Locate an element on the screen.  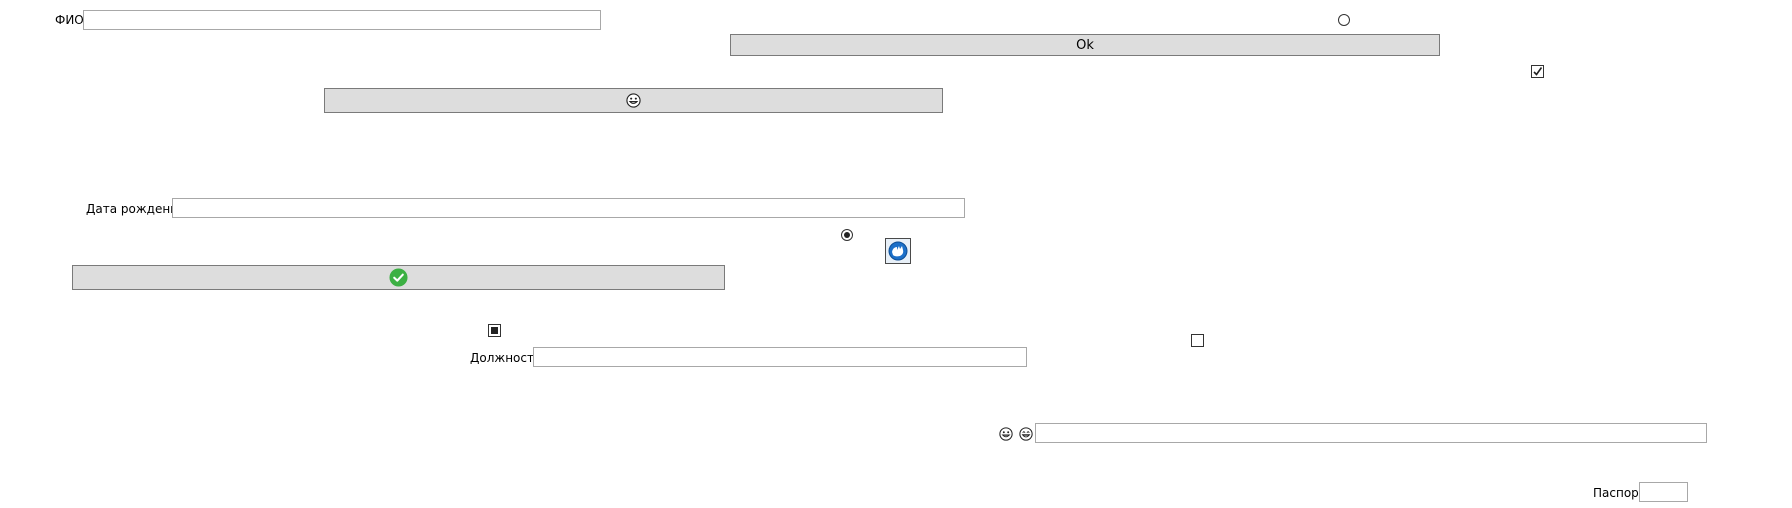
confirm-check-button is located at coordinates (398, 277).